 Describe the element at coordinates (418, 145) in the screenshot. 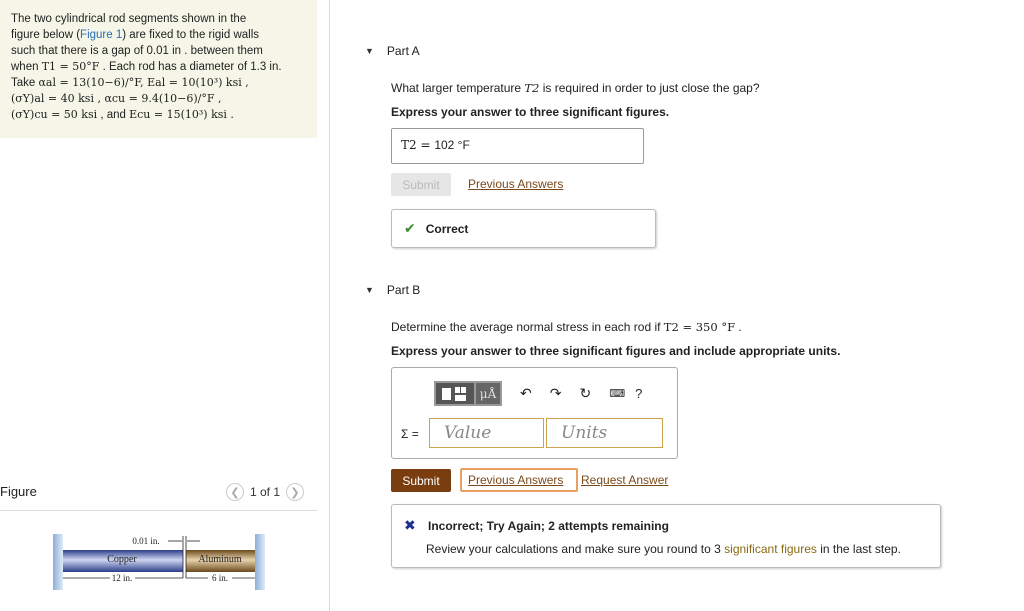

I see `answer-lhs: T2 =` at that location.